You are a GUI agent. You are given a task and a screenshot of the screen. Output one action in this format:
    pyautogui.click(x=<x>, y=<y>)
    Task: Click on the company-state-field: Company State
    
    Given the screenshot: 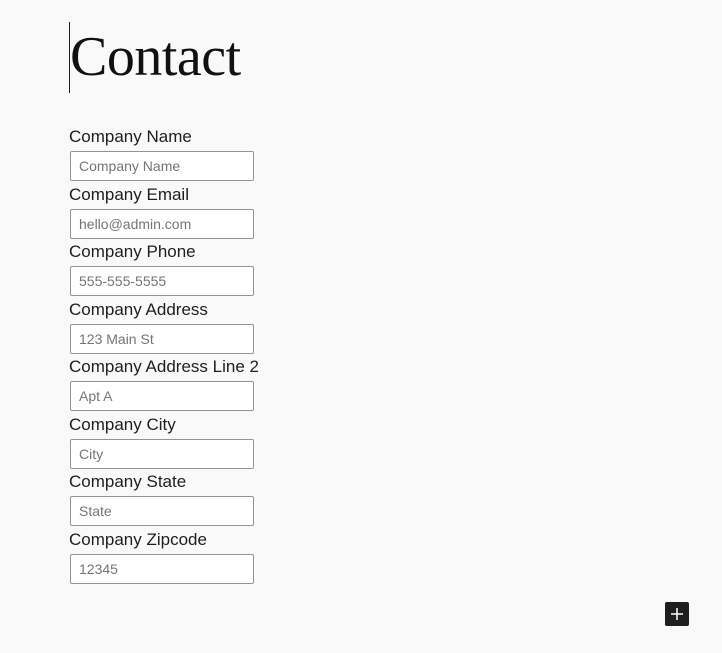 What is the action you would take?
    pyautogui.click(x=199, y=501)
    